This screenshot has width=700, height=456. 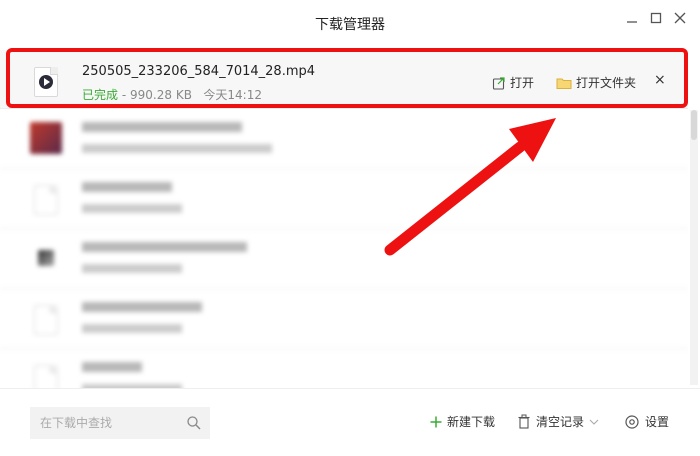 What do you see at coordinates (350, 422) in the screenshot?
I see `footer-bar: 新建下载 清空记录 设置` at bounding box center [350, 422].